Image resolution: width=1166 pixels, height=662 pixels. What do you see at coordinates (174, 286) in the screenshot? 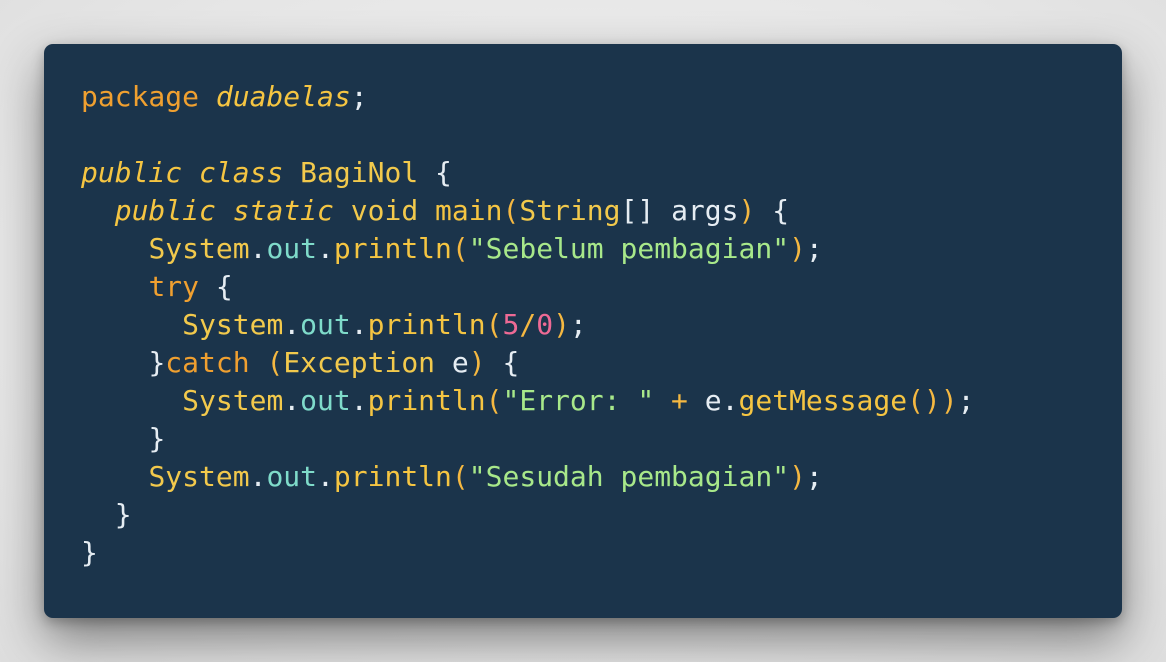
I see `code-token: try` at bounding box center [174, 286].